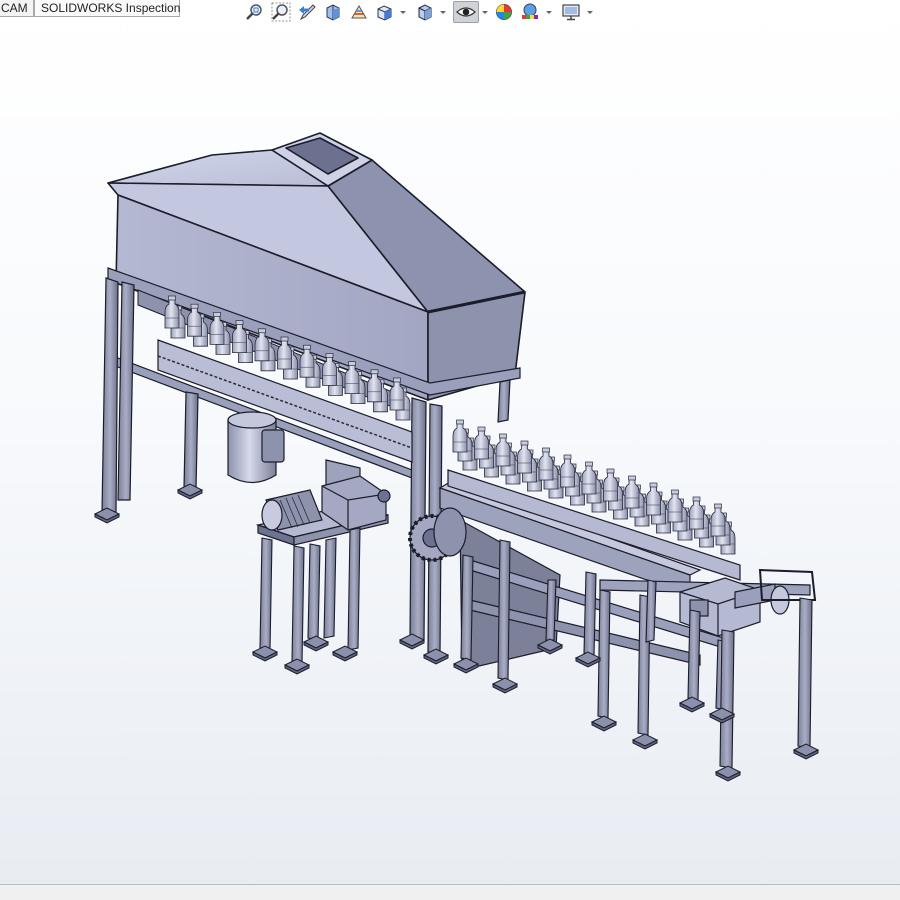  What do you see at coordinates (466, 12) in the screenshot?
I see `hide-show-items-icon` at bounding box center [466, 12].